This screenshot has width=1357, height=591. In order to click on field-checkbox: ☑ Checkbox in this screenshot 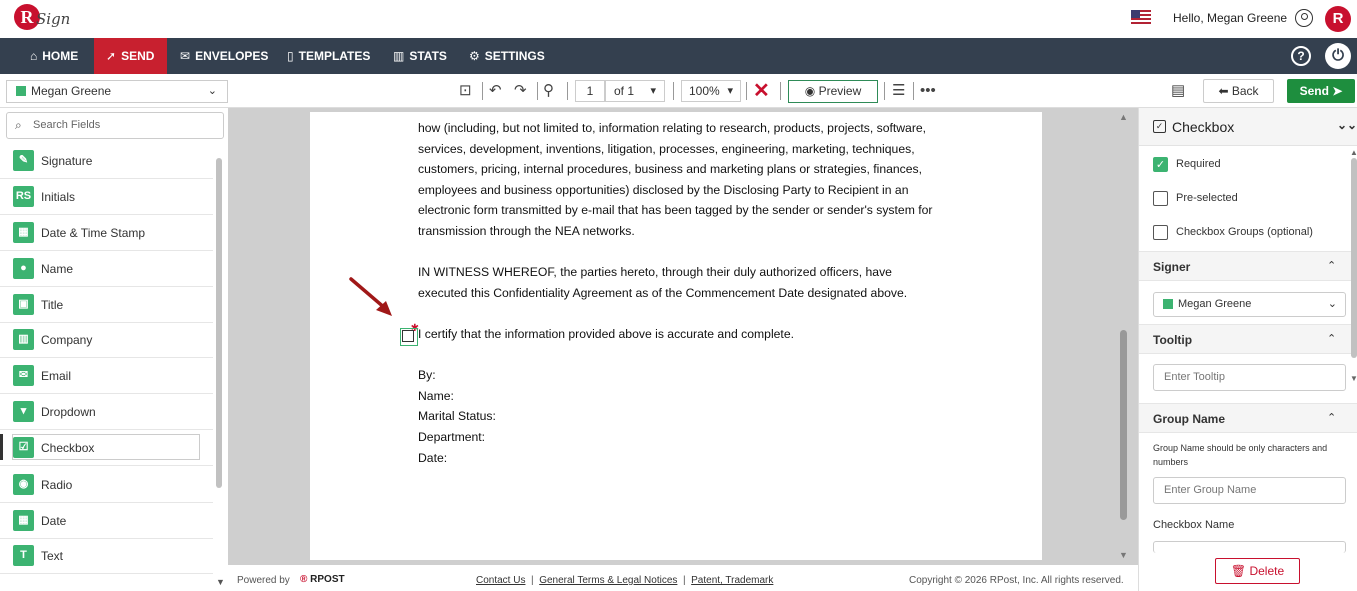, I will do `click(106, 448)`.